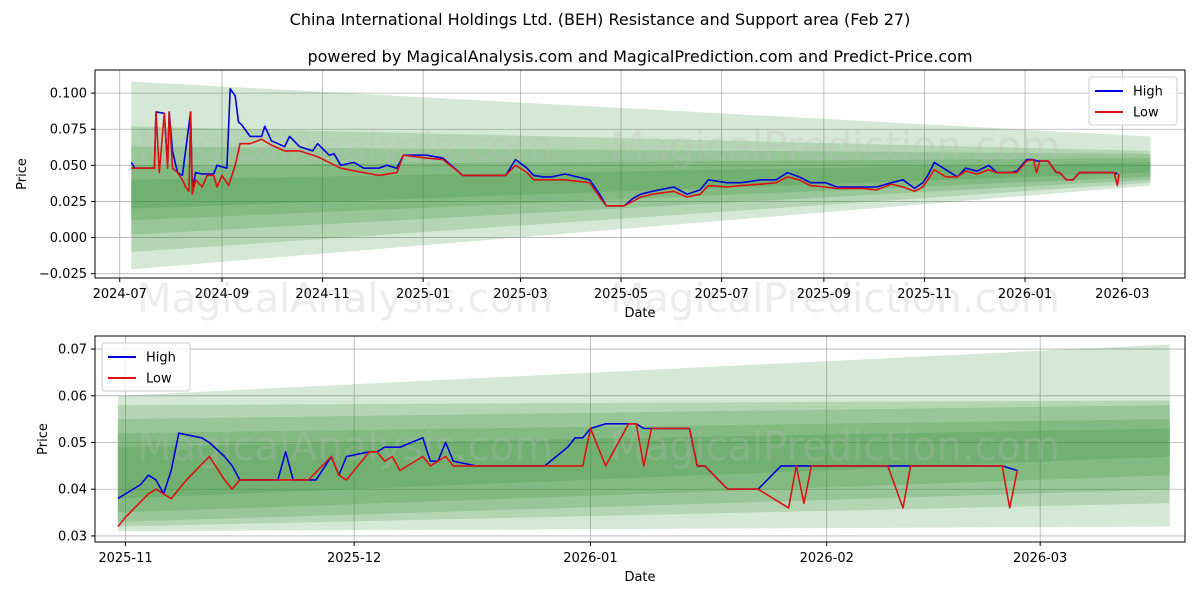 This screenshot has height=600, width=1200. I want to click on y-tick-label: −0.025, so click(63, 274).